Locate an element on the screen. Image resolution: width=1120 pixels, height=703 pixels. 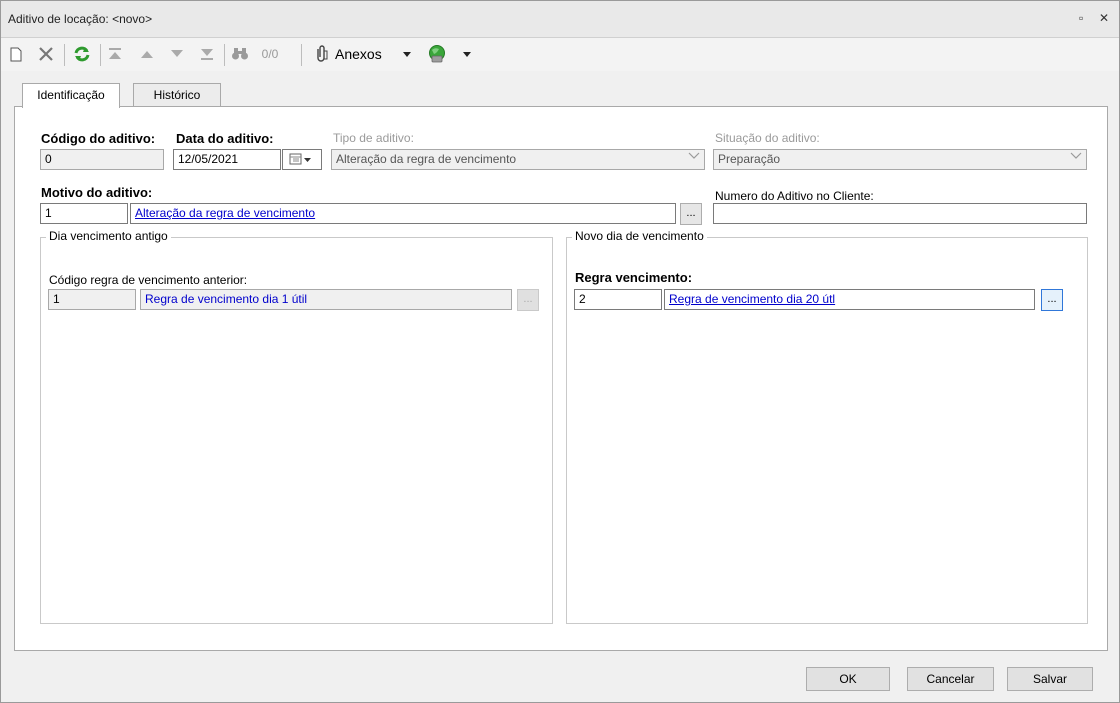
numero-cliente-label: Numero do Aditivo no Cliente: is located at coordinates (794, 196).